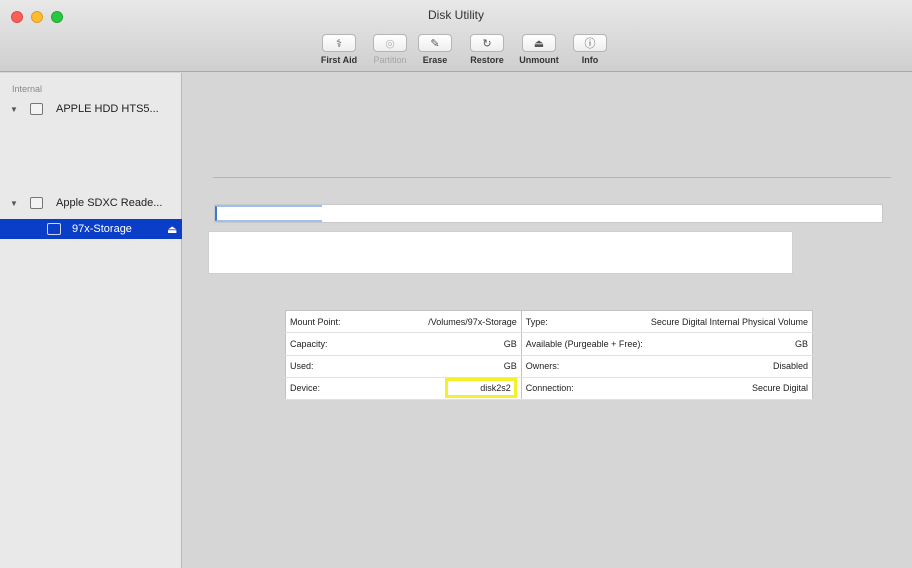 The width and height of the screenshot is (912, 568). I want to click on window-title: Disk Utility, so click(456, 15).